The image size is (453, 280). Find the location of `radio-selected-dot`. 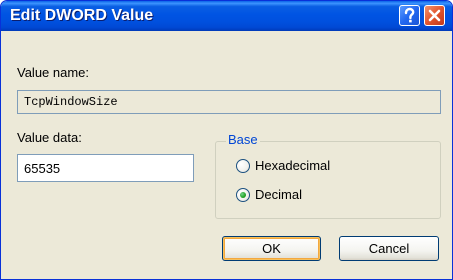

radio-selected-dot is located at coordinates (243, 195).